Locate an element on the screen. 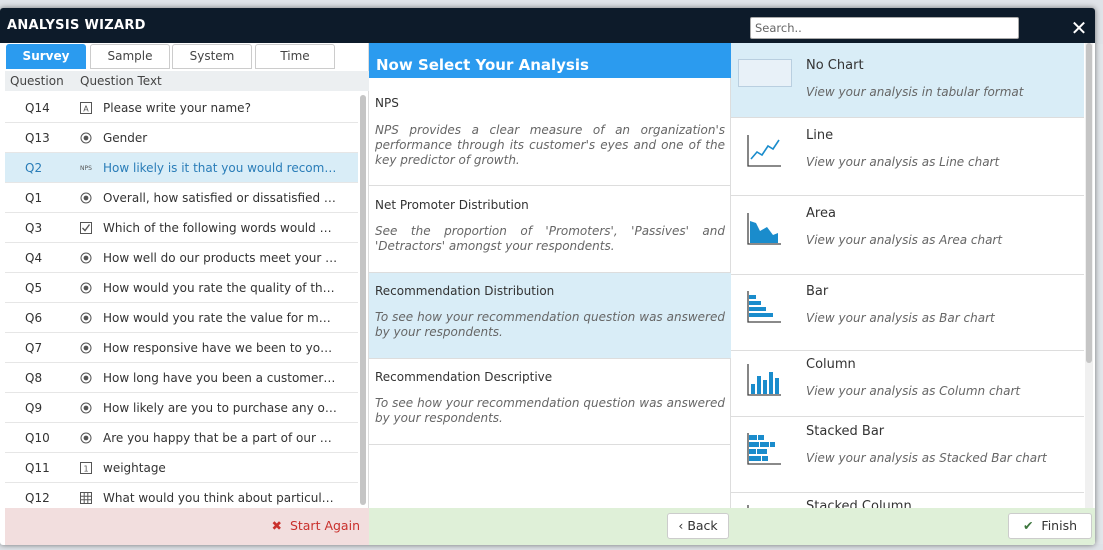  area-chart-icon is located at coordinates (764, 228).